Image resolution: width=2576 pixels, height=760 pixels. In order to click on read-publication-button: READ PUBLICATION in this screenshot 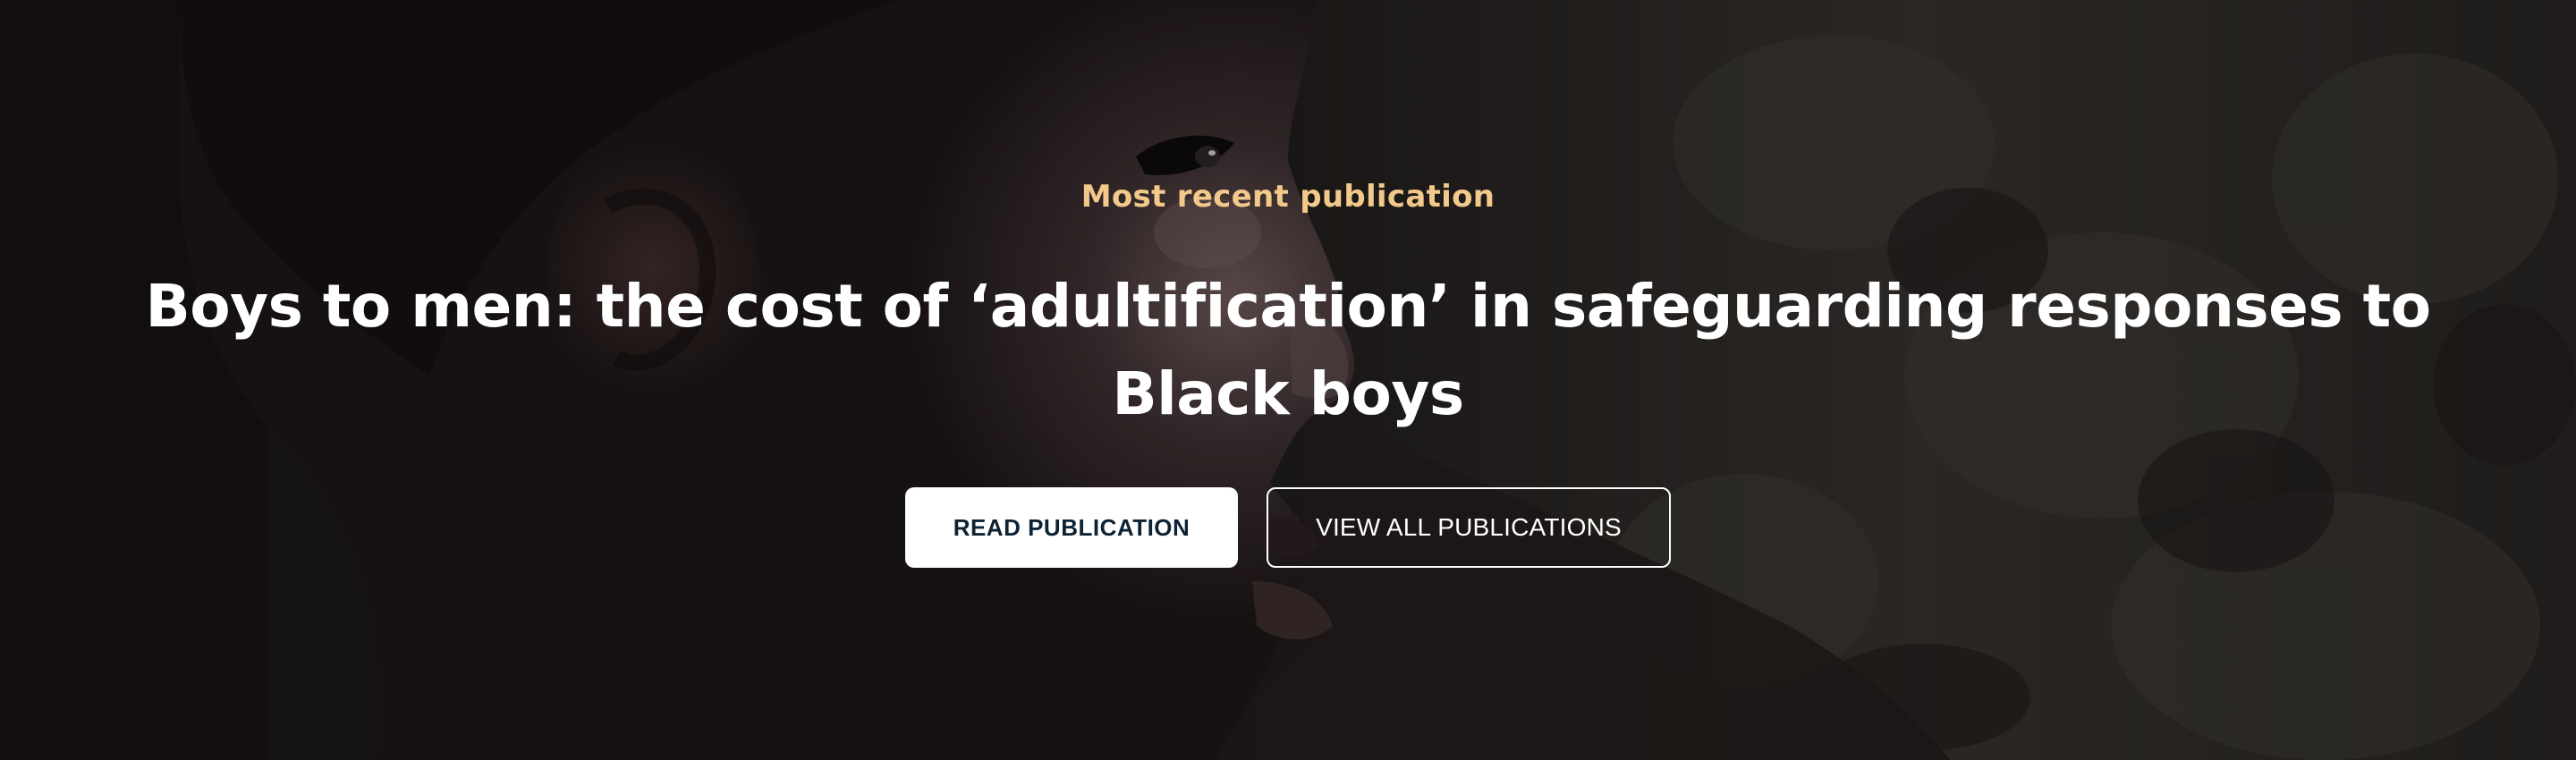, I will do `click(1071, 527)`.